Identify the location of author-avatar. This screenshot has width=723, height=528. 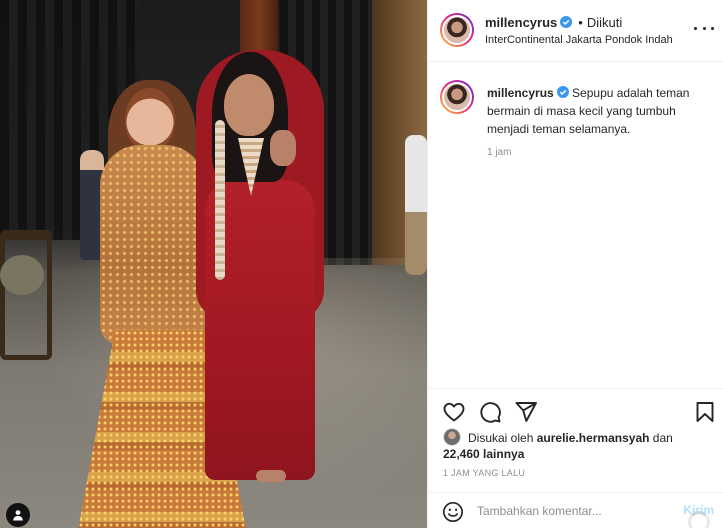
(457, 30).